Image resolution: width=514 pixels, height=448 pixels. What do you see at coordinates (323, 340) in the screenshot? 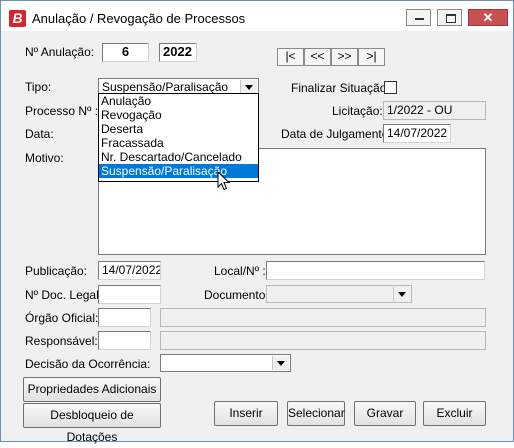
I see `responsavel-name-field` at bounding box center [323, 340].